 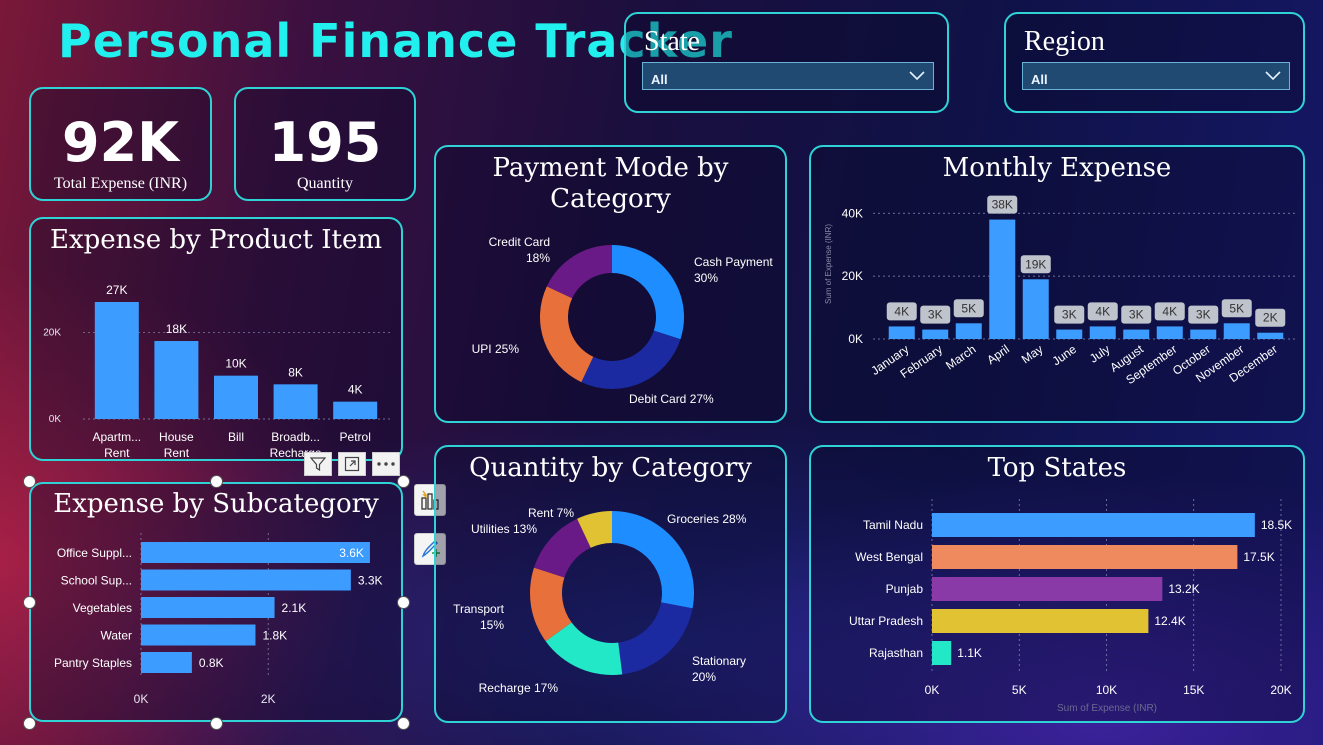 I want to click on slice-label: Rent 7%, so click(x=551, y=513).